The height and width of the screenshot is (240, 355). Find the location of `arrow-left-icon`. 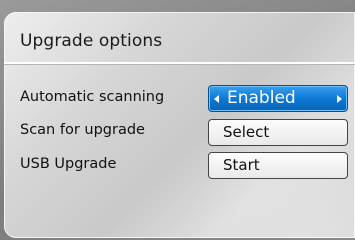

arrow-left-icon is located at coordinates (216, 99).